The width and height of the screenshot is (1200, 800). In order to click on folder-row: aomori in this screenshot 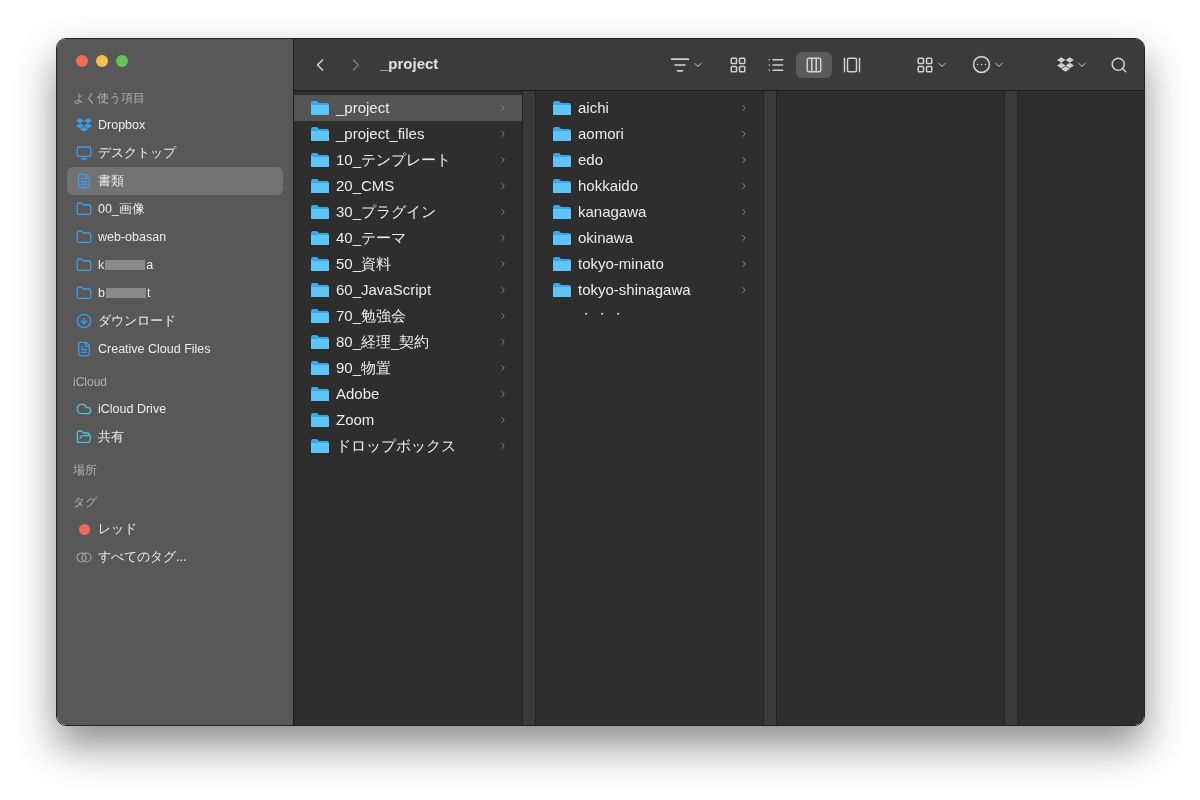, I will do `click(649, 134)`.